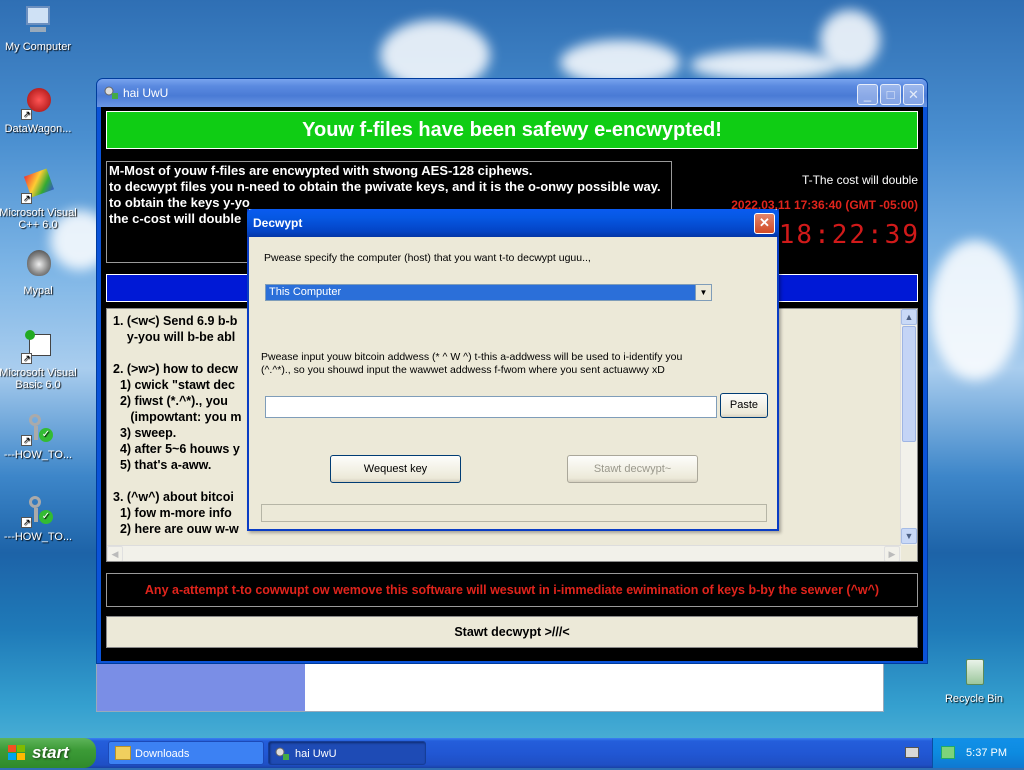 This screenshot has width=1024, height=770. Describe the element at coordinates (38, 21) in the screenshot. I see `my-computer-icon` at that location.